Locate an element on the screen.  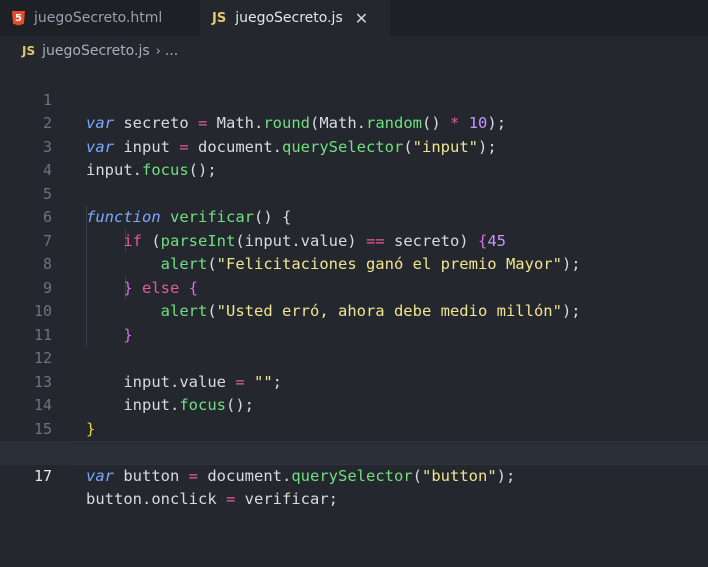
code-line: 5 function verificar() { is located at coordinates (354, 193).